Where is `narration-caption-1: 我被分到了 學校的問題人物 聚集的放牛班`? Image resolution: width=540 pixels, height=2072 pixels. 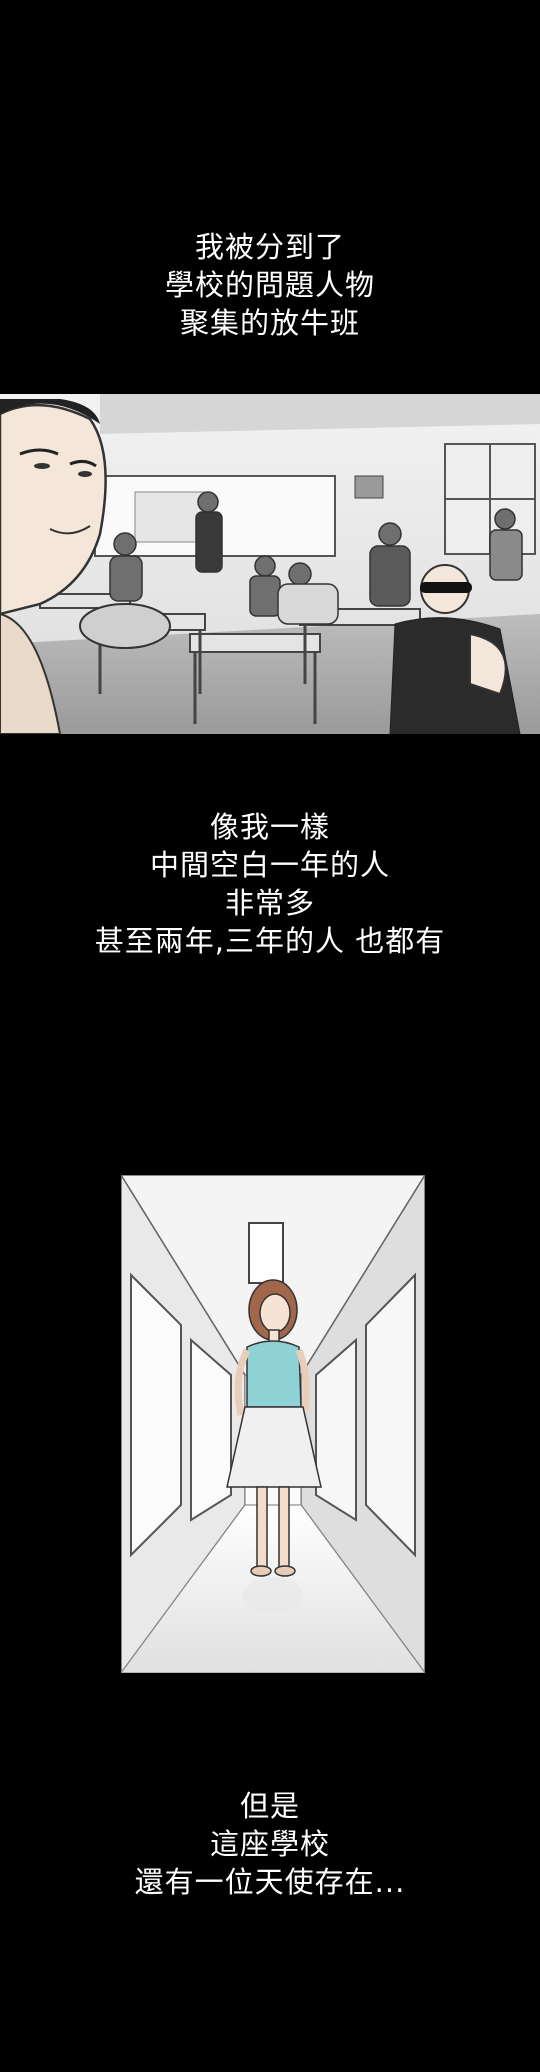
narration-caption-1: 我被分到了 學校的問題人物 聚集的放牛班 is located at coordinates (270, 285).